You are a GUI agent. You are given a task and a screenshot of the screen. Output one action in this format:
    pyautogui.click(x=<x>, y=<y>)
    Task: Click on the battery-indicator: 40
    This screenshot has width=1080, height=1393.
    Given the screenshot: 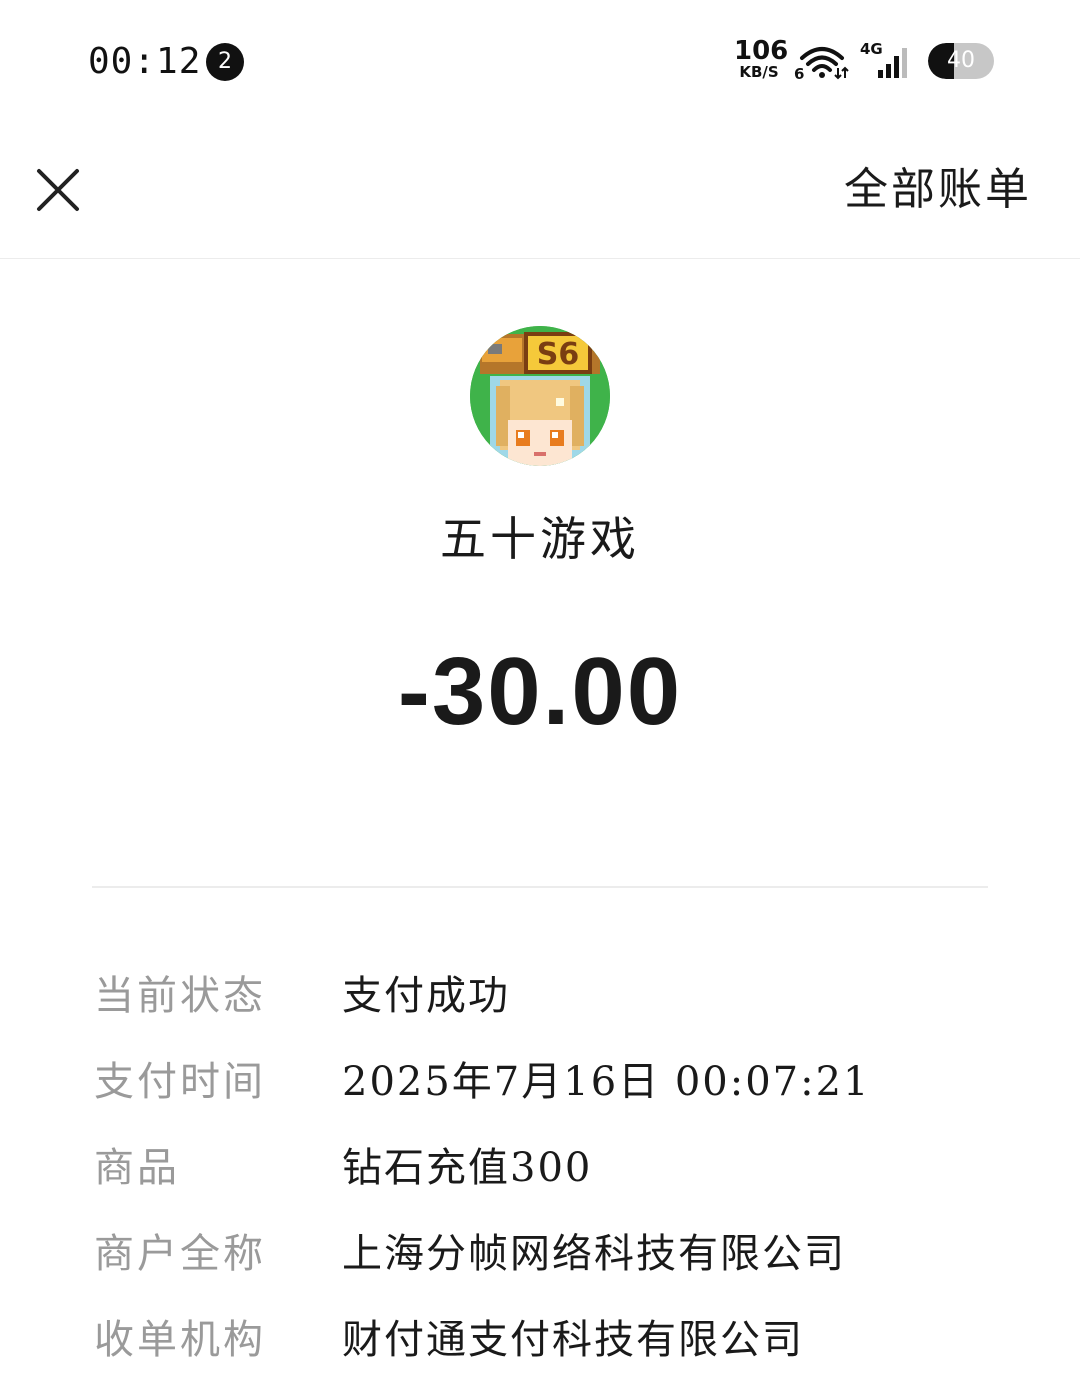 What is the action you would take?
    pyautogui.click(x=961, y=61)
    